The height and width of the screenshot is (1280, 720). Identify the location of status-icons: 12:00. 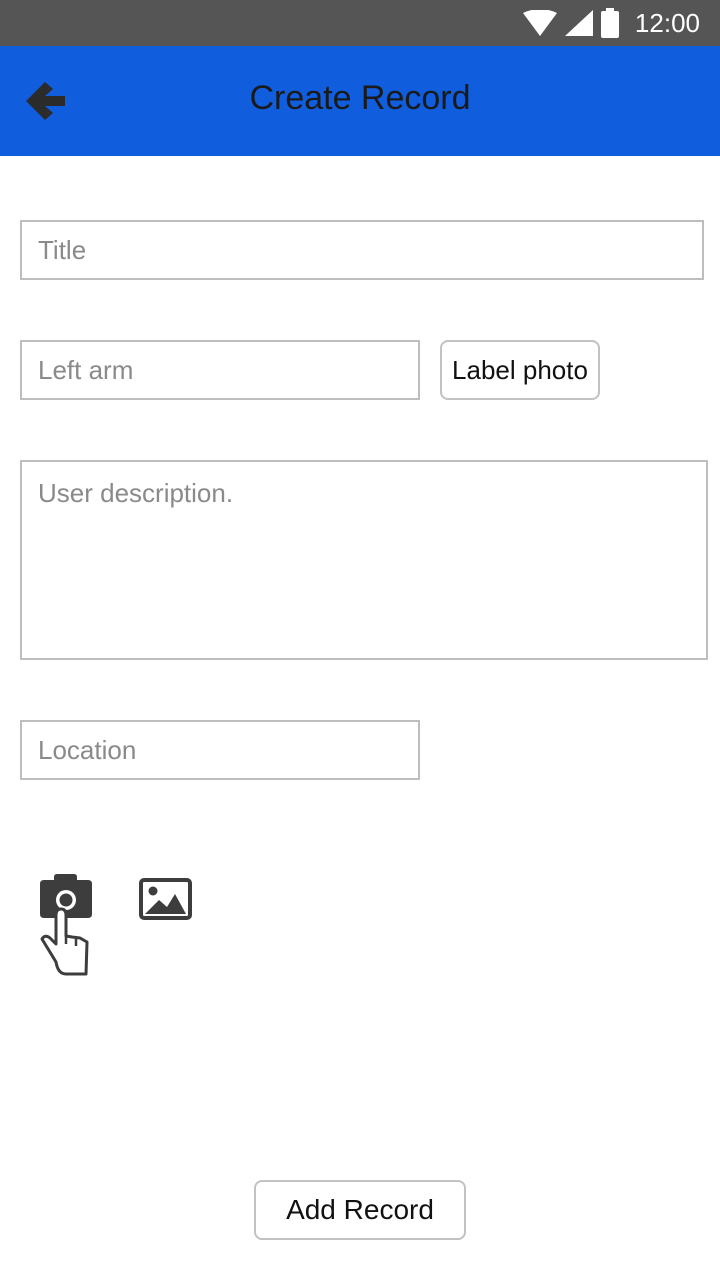
(611, 23).